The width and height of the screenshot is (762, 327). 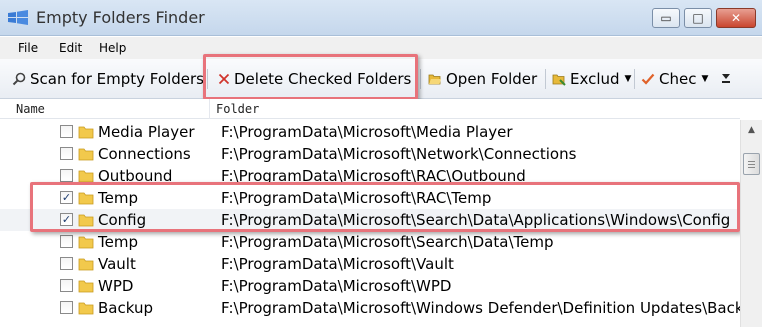 What do you see at coordinates (595, 79) in the screenshot?
I see `exclude-label: Exclud` at bounding box center [595, 79].